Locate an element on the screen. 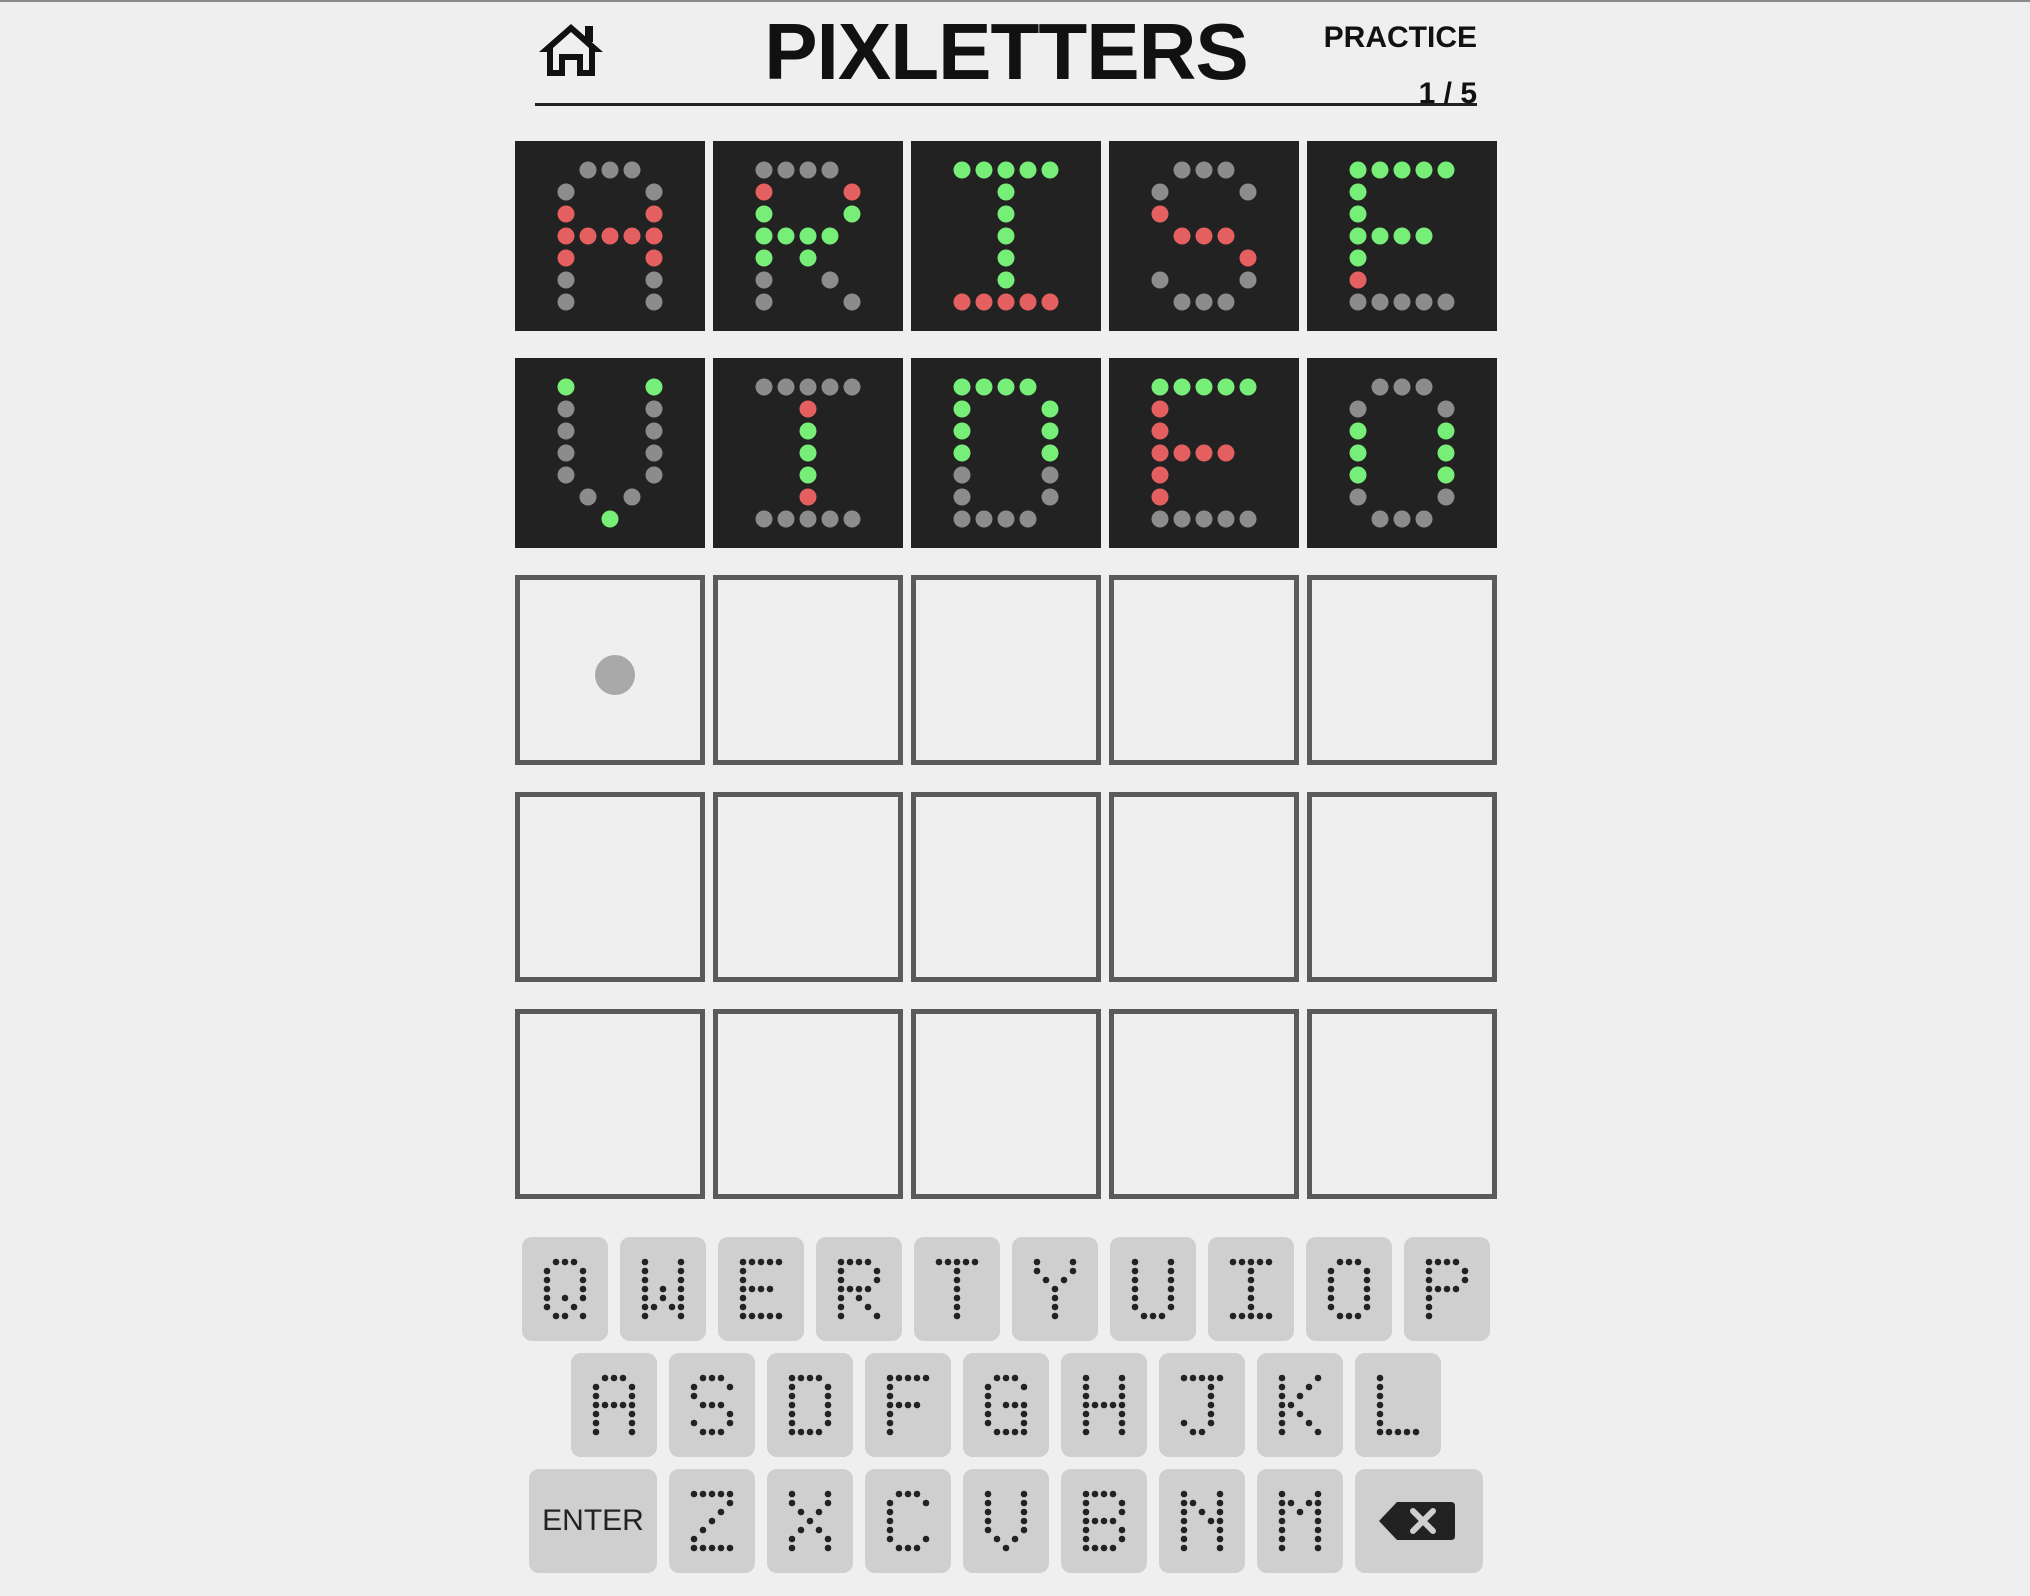 The width and height of the screenshot is (2030, 1596). key-y is located at coordinates (1055, 1289).